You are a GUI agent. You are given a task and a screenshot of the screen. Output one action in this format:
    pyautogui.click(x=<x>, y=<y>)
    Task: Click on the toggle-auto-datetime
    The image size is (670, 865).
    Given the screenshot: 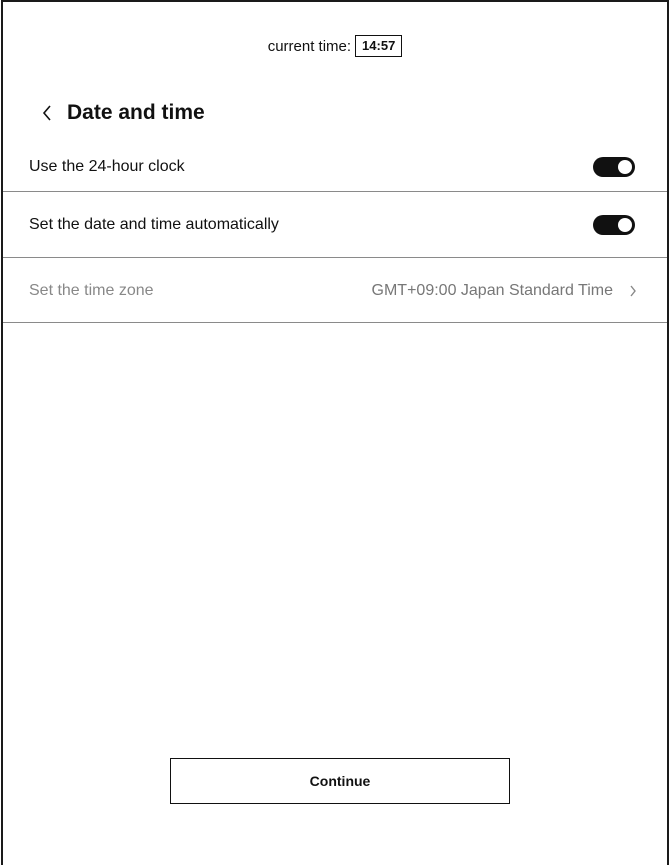 What is the action you would take?
    pyautogui.click(x=614, y=225)
    